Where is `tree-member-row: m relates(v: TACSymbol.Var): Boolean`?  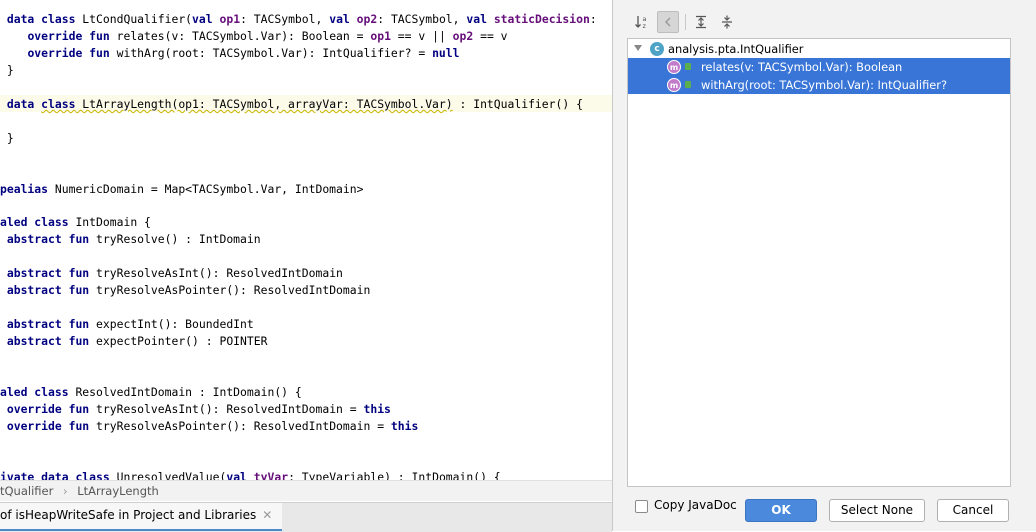
tree-member-row: m relates(v: TACSymbol.Var): Boolean is located at coordinates (819, 67).